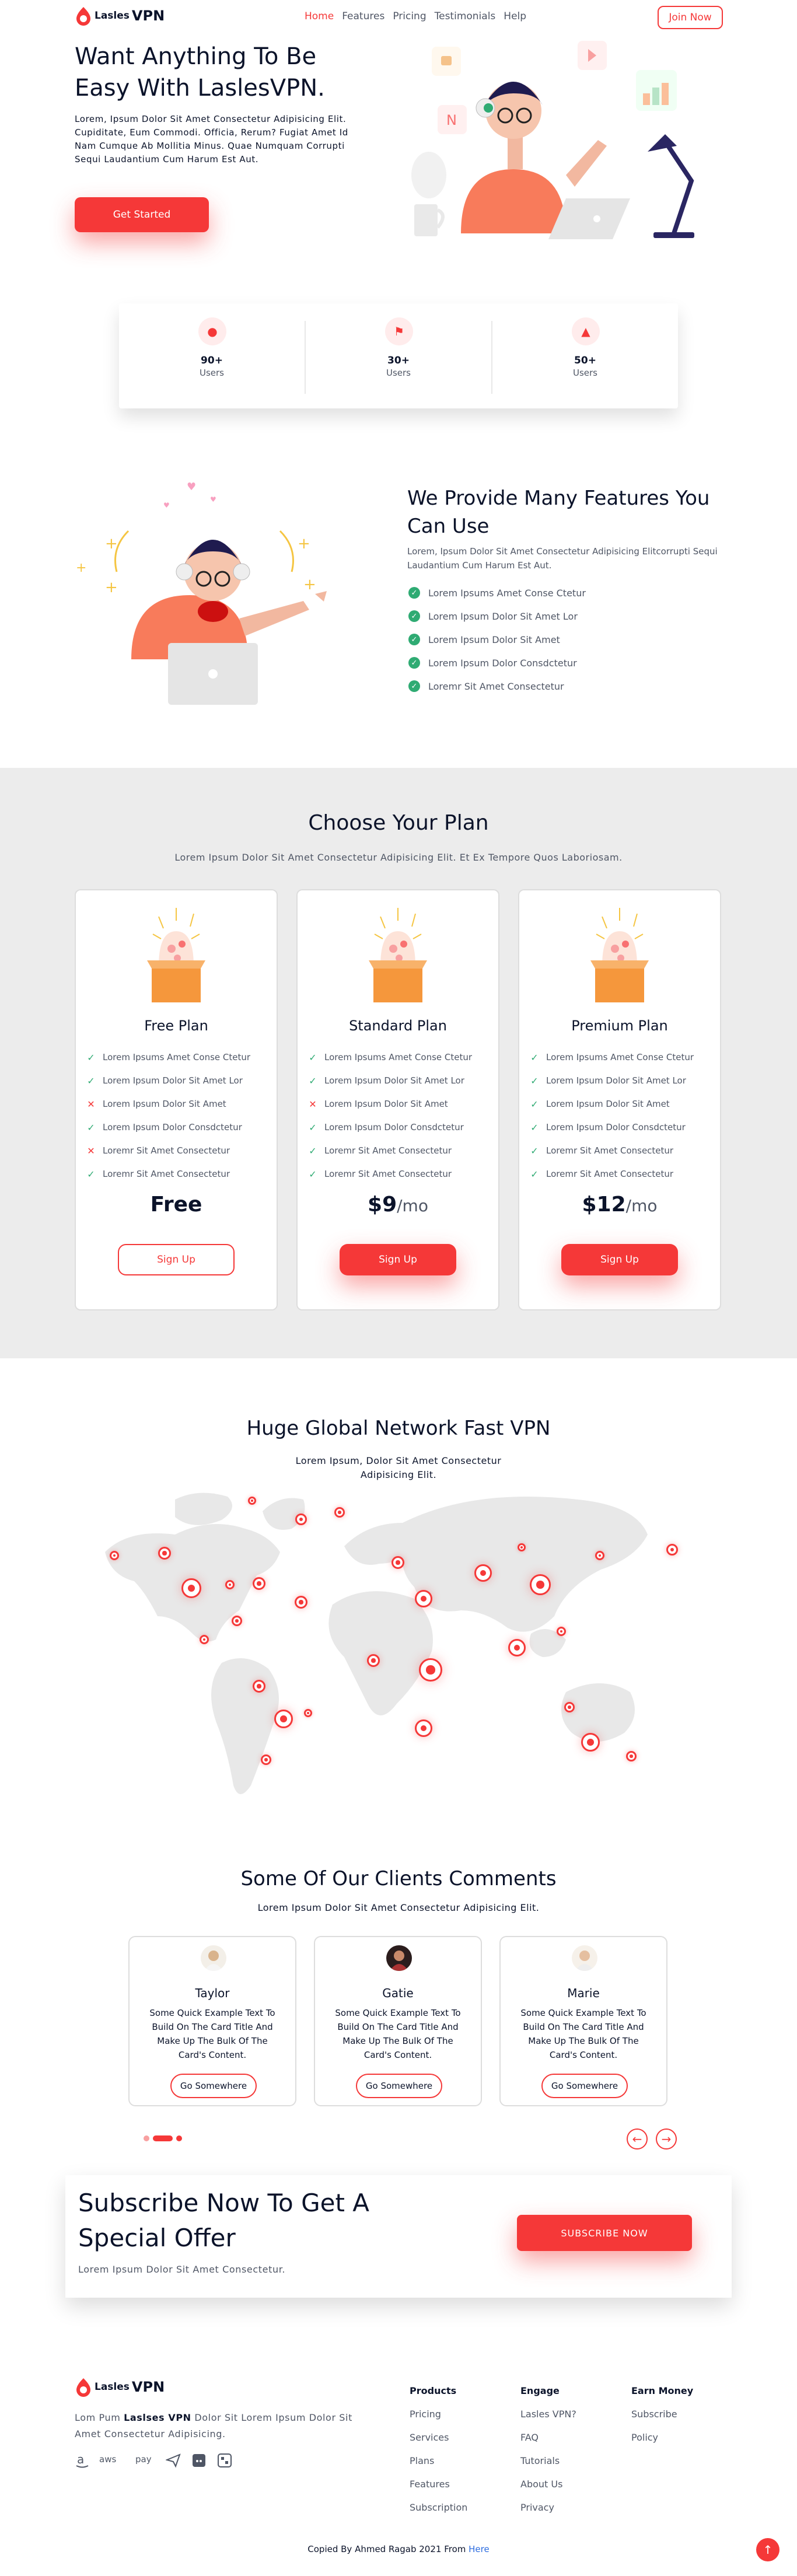 Image resolution: width=797 pixels, height=2576 pixels. Describe the element at coordinates (164, 1104) in the screenshot. I see `plan-feature-label: Lorem Ipsum Dolor Sit Amet` at that location.